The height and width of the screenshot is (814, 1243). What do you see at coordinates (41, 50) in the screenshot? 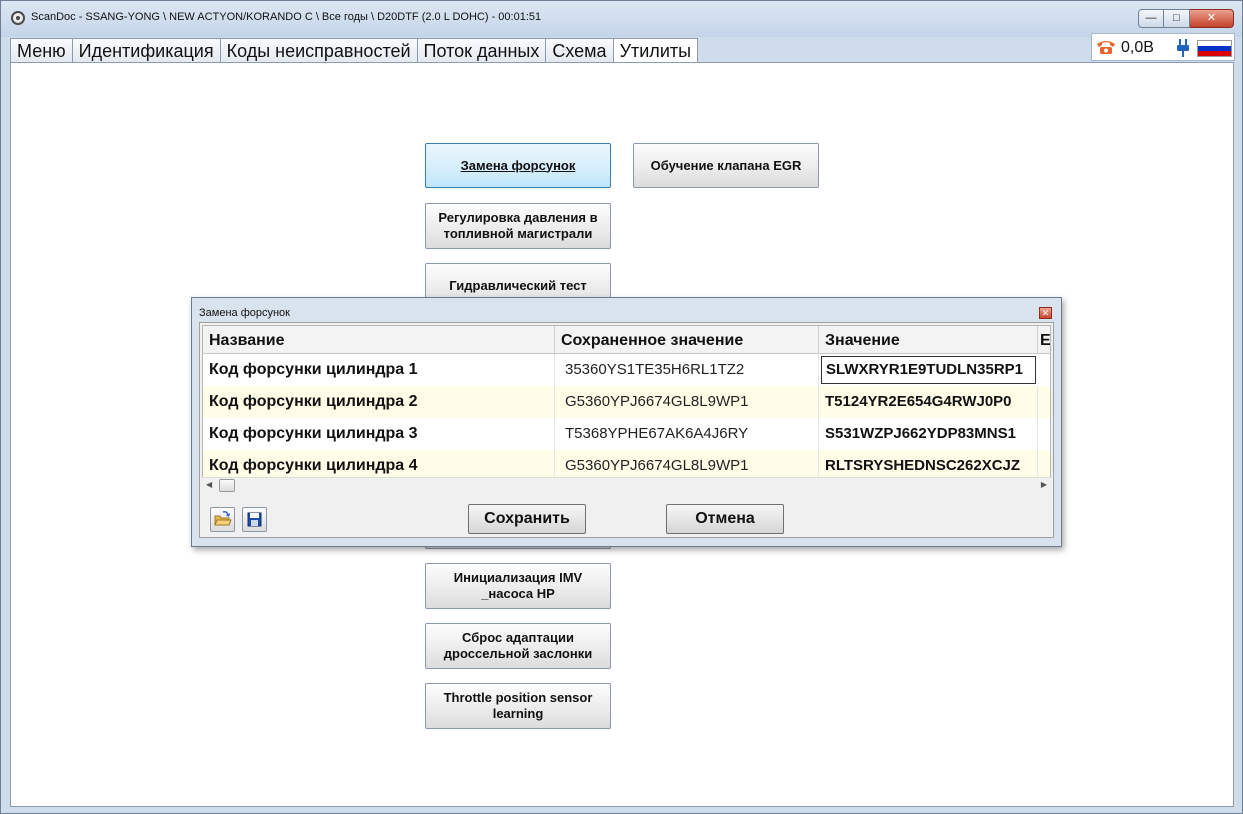
I see `tab-menu: Меню` at bounding box center [41, 50].